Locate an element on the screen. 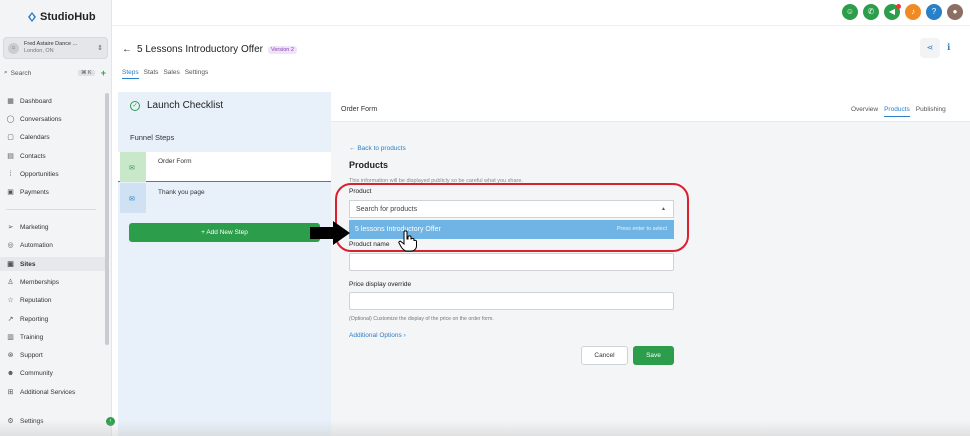 The height and width of the screenshot is (436, 970). bell-icon: ♪ is located at coordinates (913, 12).